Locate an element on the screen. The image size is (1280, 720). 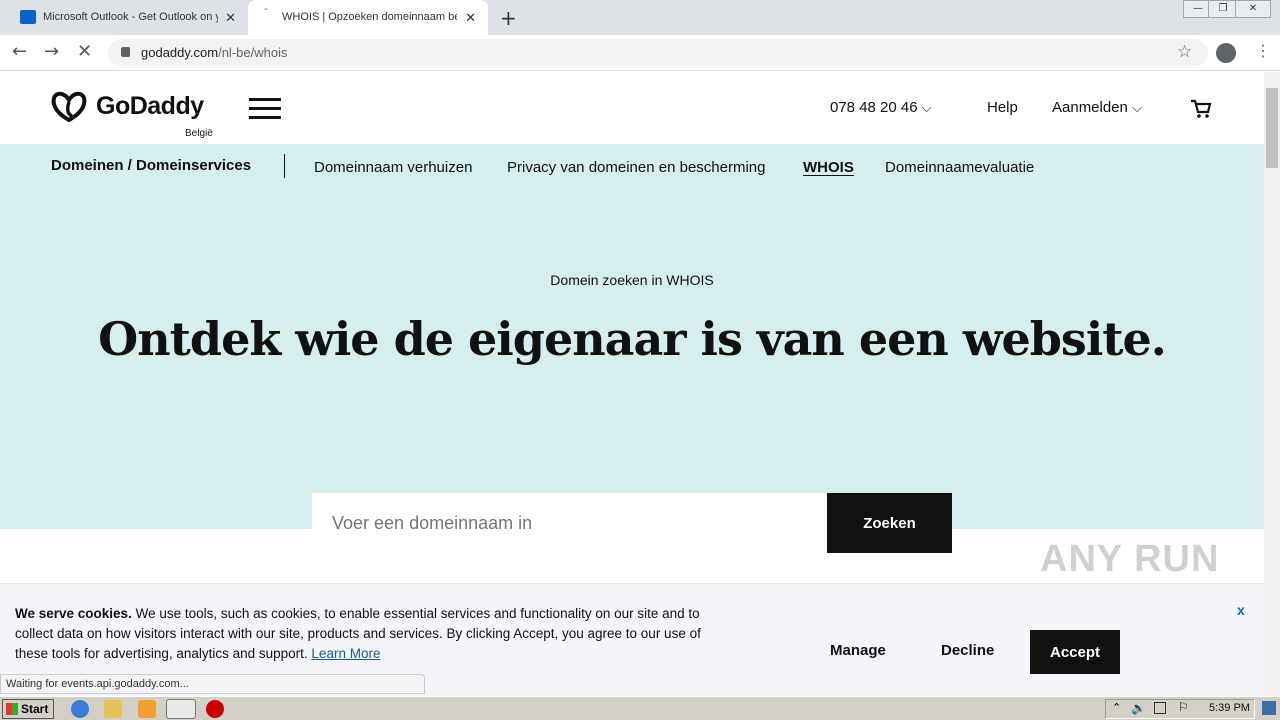
subnav-item-privacy: Privacy van domeinen en bescherming is located at coordinates (636, 167).